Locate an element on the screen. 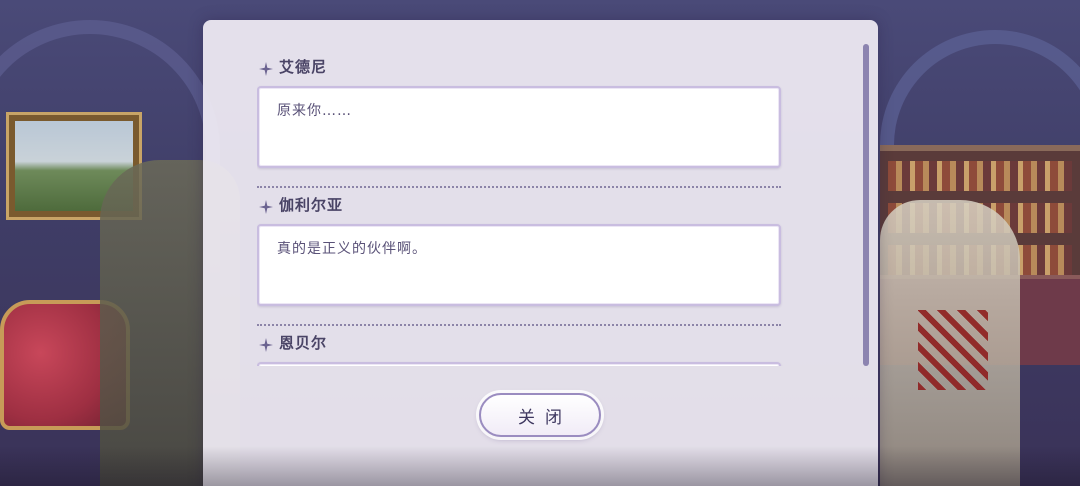 This screenshot has height=486, width=1080. dialog-entry: 恩贝尔 is located at coordinates (521, 347).